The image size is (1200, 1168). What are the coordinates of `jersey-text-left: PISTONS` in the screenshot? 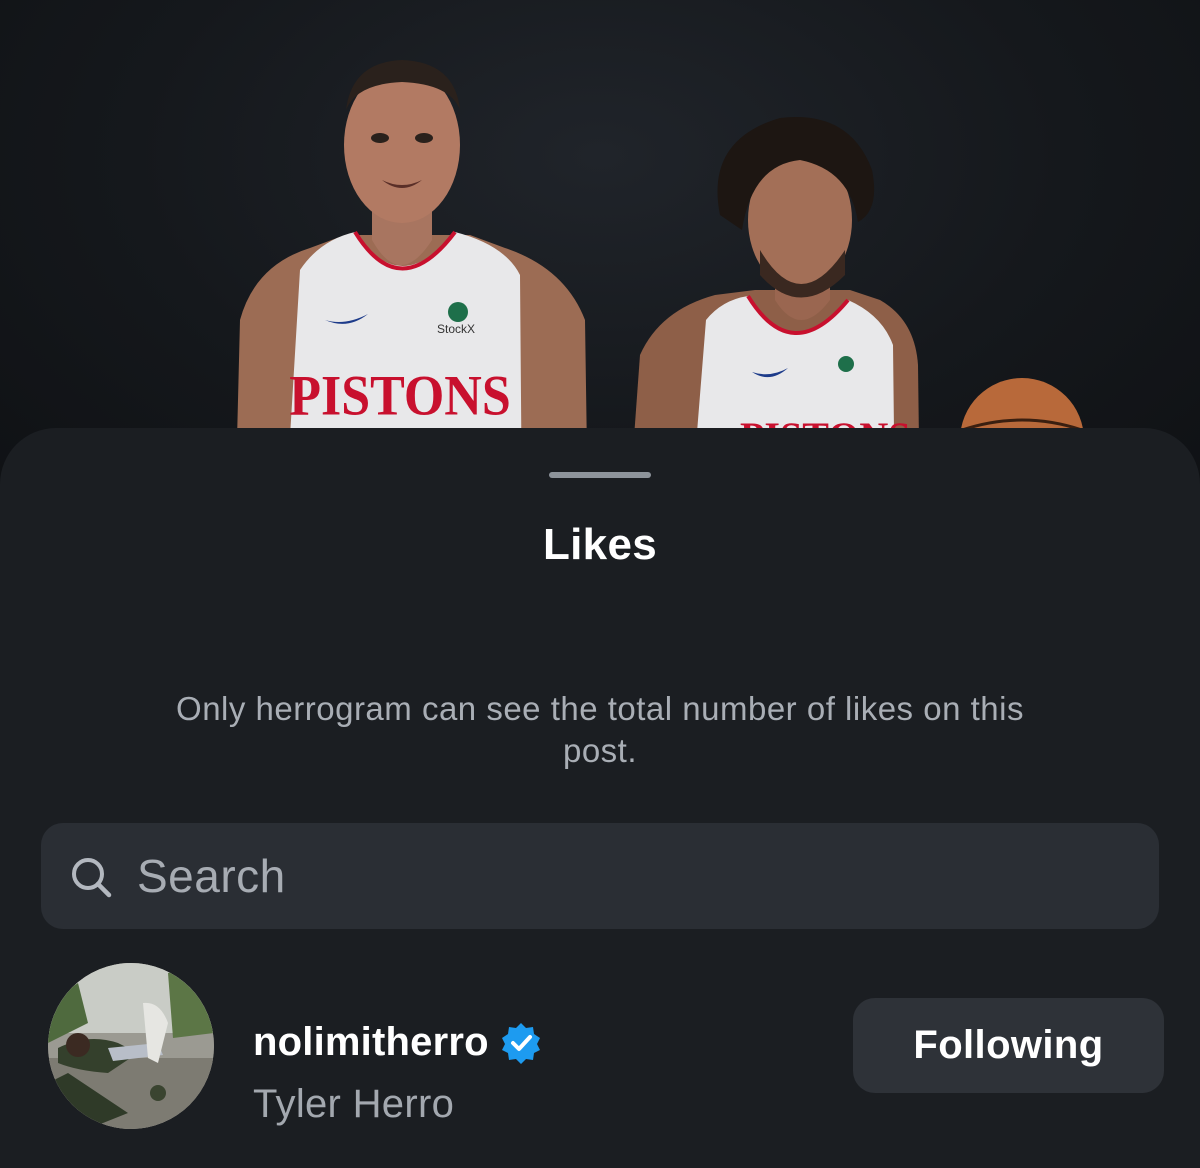 It's located at (400, 395).